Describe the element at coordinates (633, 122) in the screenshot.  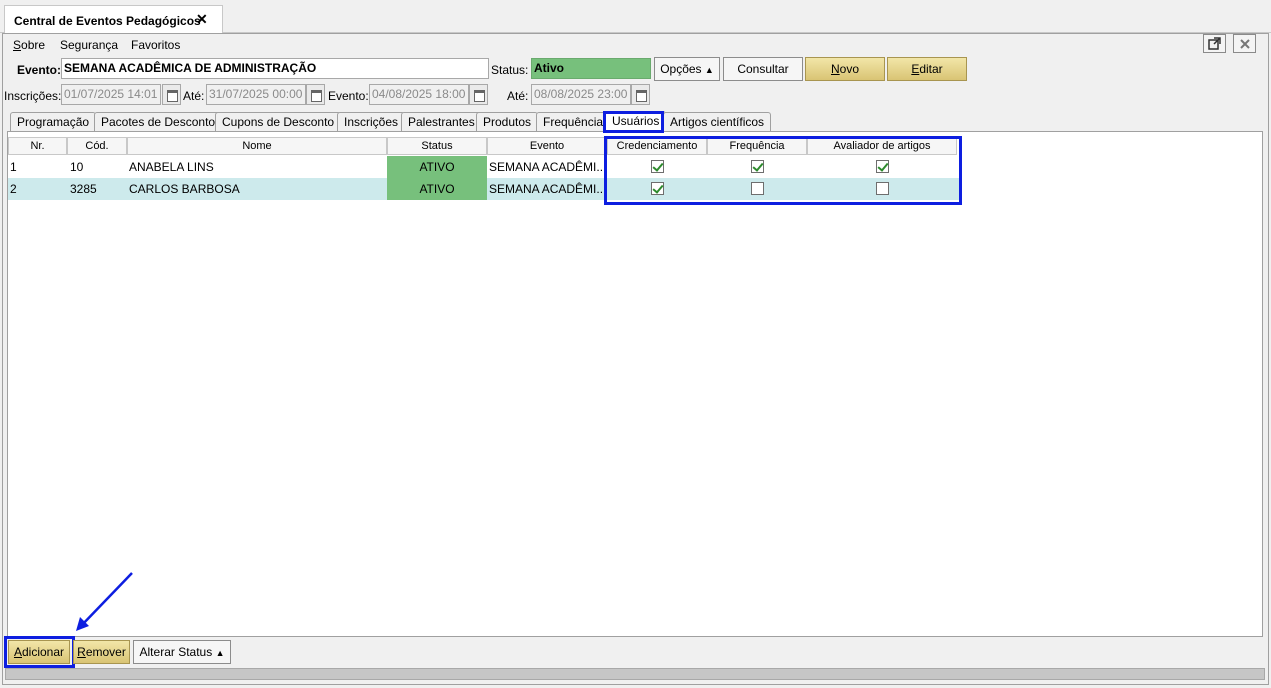
I see `tab-usuarios-highlight` at that location.